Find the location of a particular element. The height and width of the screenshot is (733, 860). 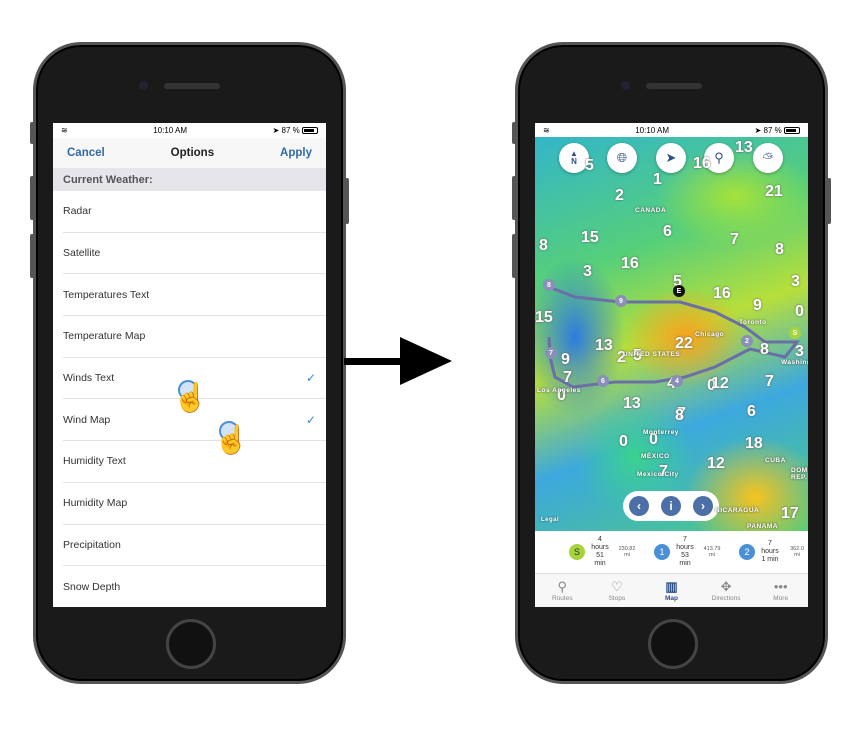

legal-link: Legal is located at coordinates (550, 520).